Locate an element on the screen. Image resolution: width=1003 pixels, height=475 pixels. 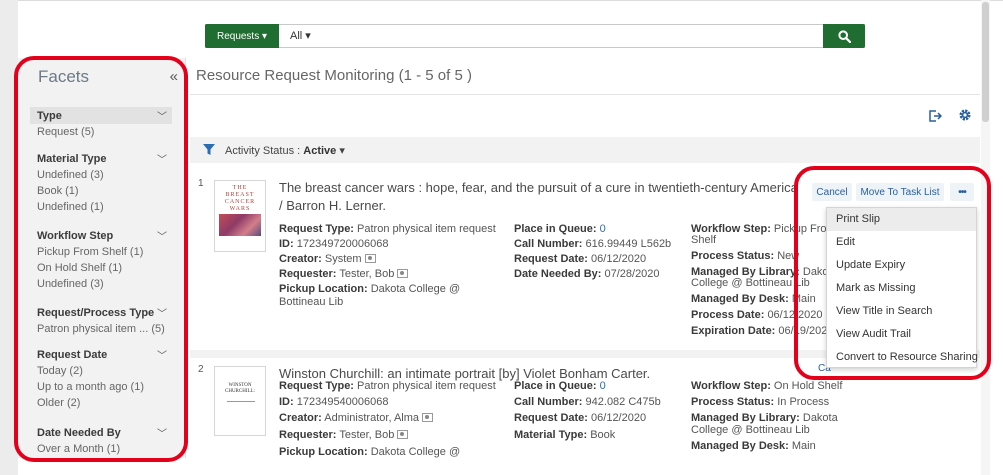
facet-item: Today (2) is located at coordinates (101, 371).